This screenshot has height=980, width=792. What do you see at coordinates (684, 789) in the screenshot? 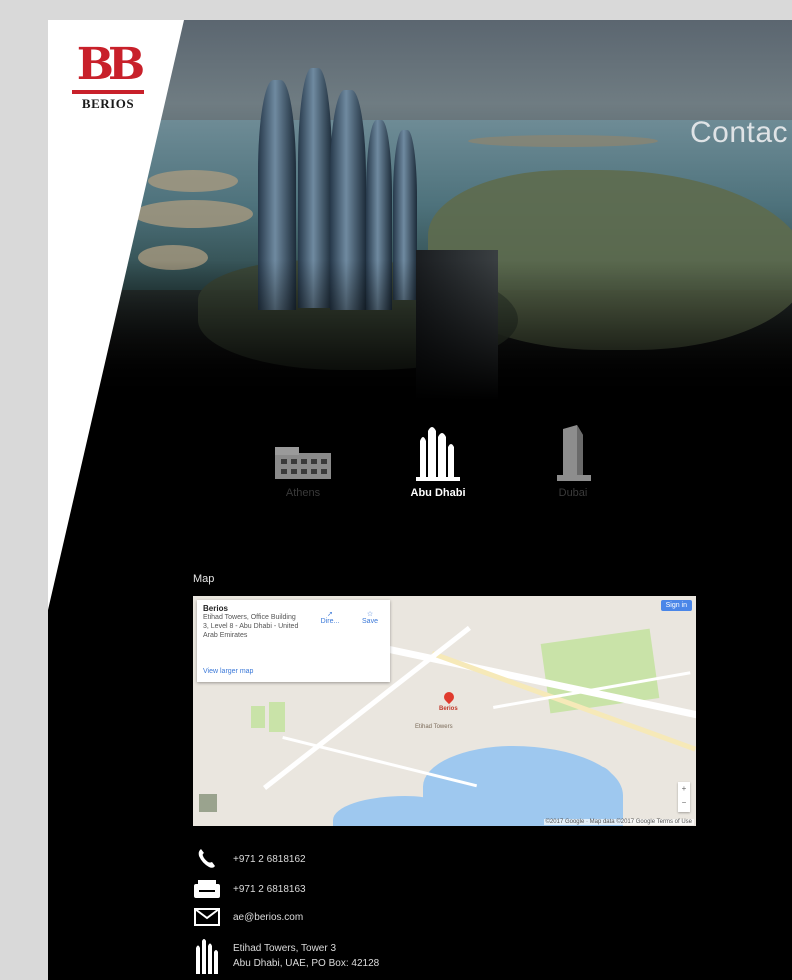
I see `zoom-in-icon: +` at bounding box center [684, 789].